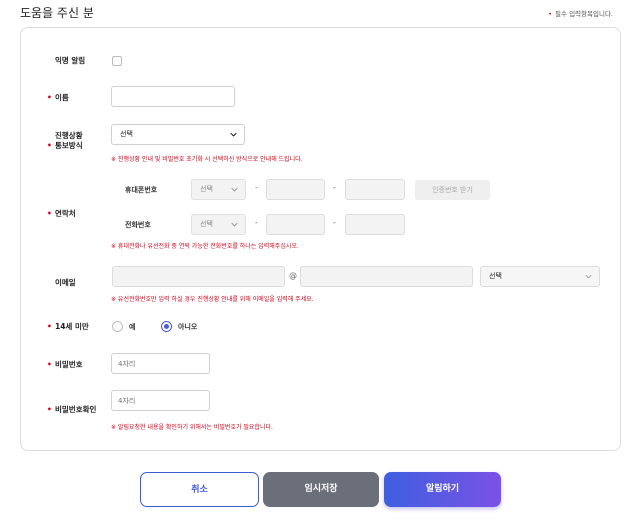 This screenshot has width=627, height=527. I want to click on mobile-last-input, so click(375, 189).